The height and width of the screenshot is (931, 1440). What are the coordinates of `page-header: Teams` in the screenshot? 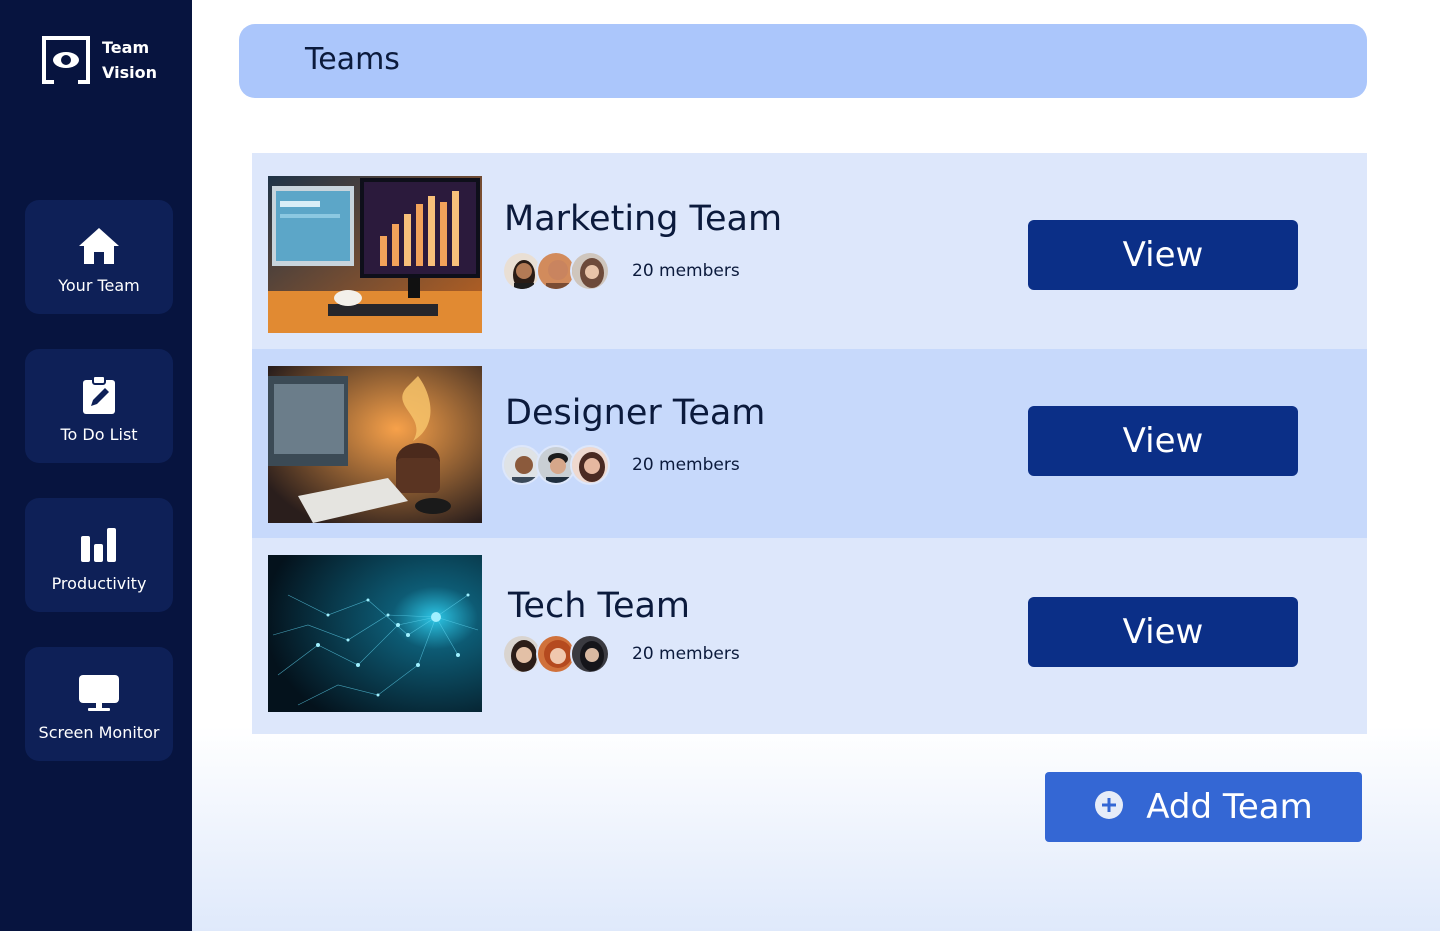 It's located at (803, 61).